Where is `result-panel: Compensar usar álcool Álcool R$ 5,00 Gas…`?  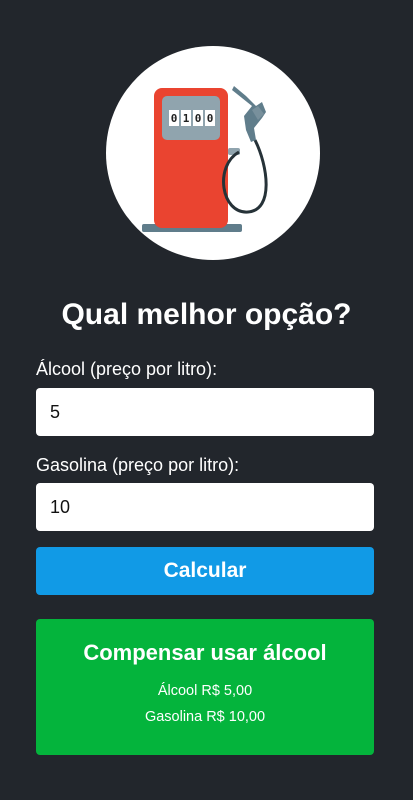 result-panel: Compensar usar álcool Álcool R$ 5,00 Gas… is located at coordinates (205, 687).